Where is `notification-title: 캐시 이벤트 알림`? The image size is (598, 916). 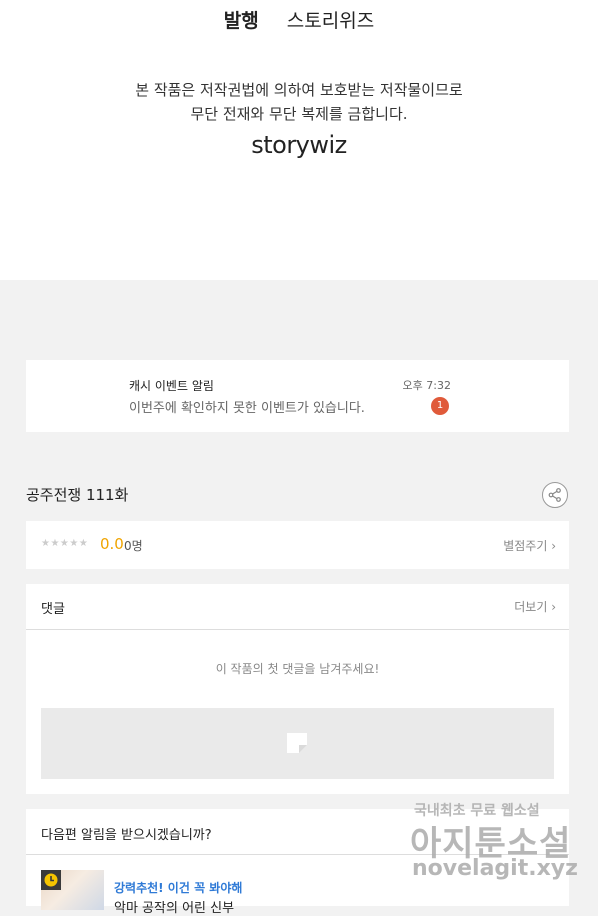 notification-title: 캐시 이벤트 알림 is located at coordinates (171, 386).